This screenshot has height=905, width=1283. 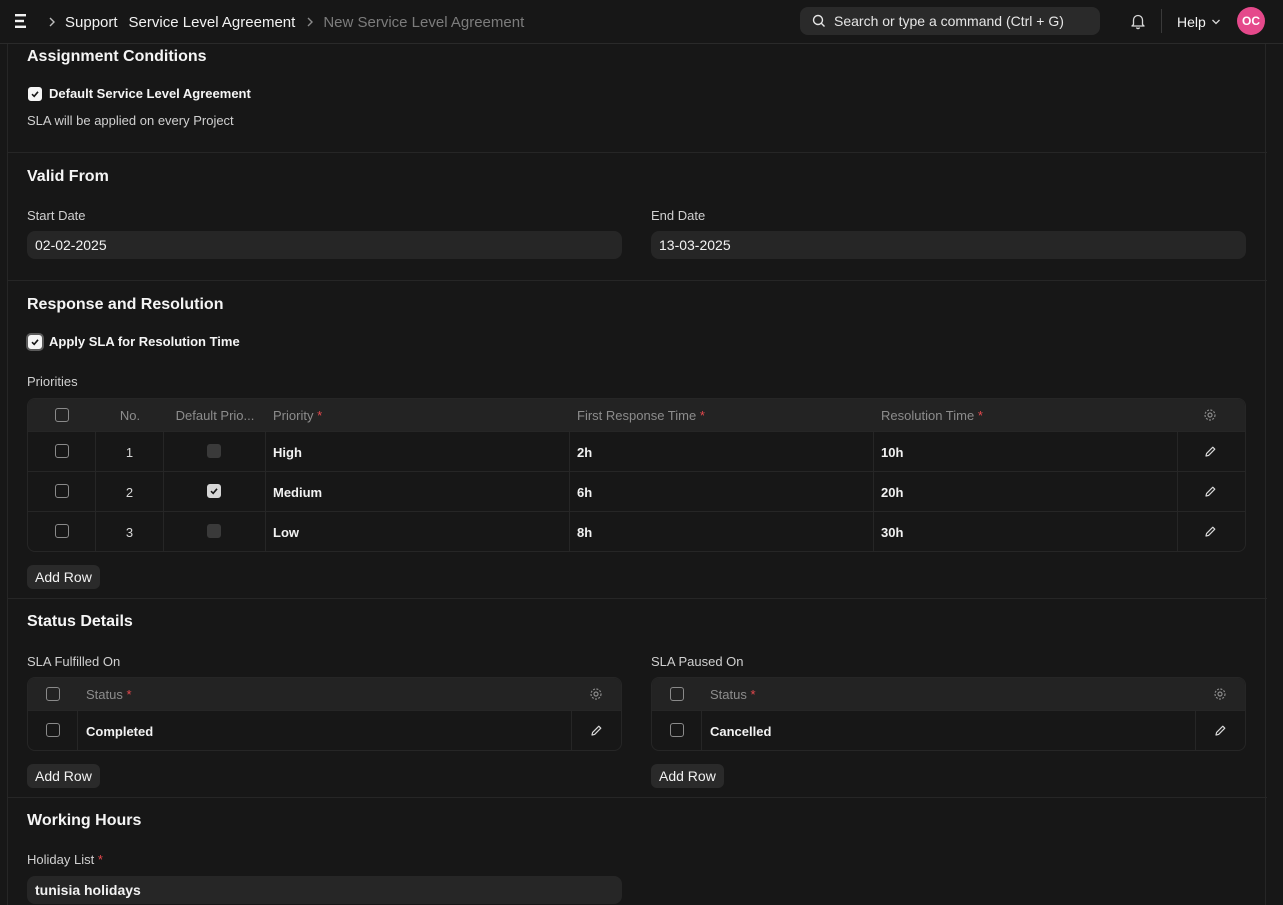 What do you see at coordinates (892, 492) in the screenshot?
I see `resolution-cell: 20h` at bounding box center [892, 492].